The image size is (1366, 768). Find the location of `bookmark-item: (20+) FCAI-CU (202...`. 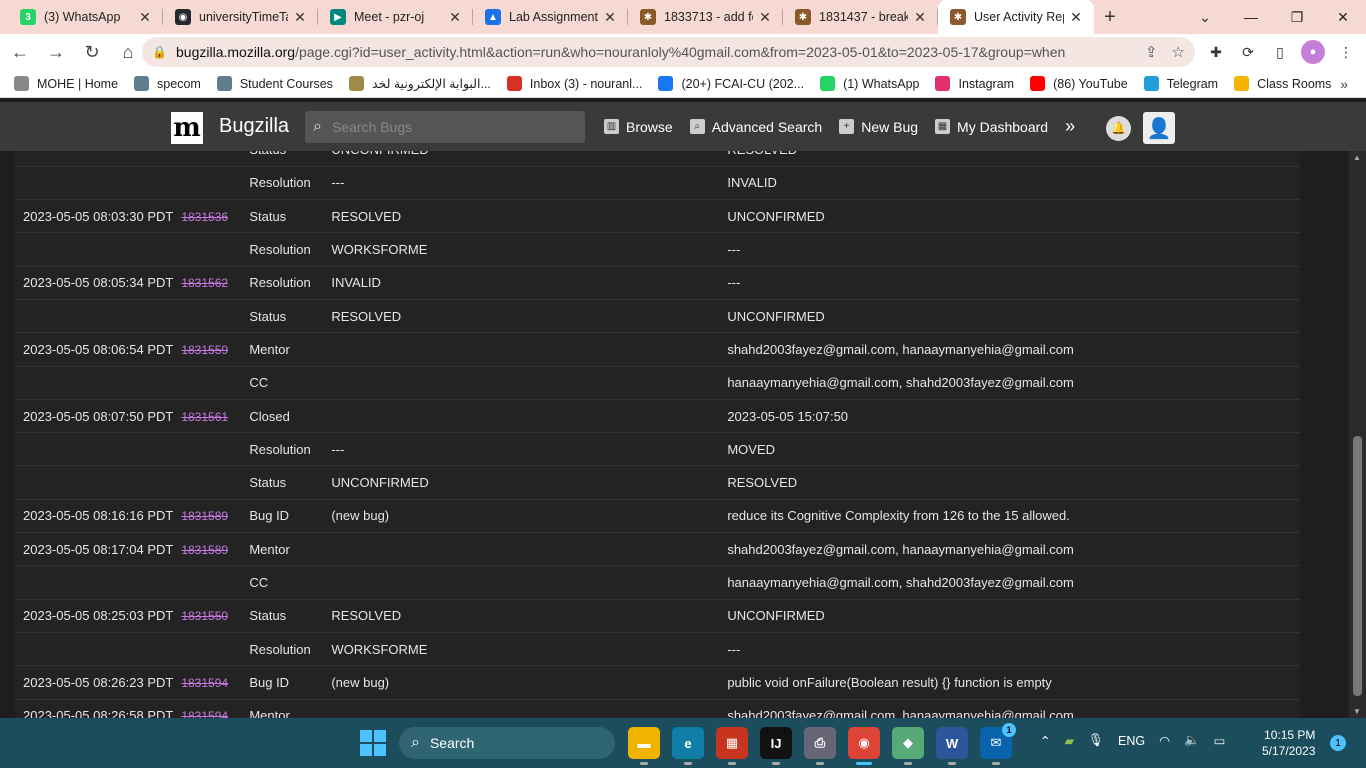

bookmark-item: (20+) FCAI-CU (202... is located at coordinates (731, 83).